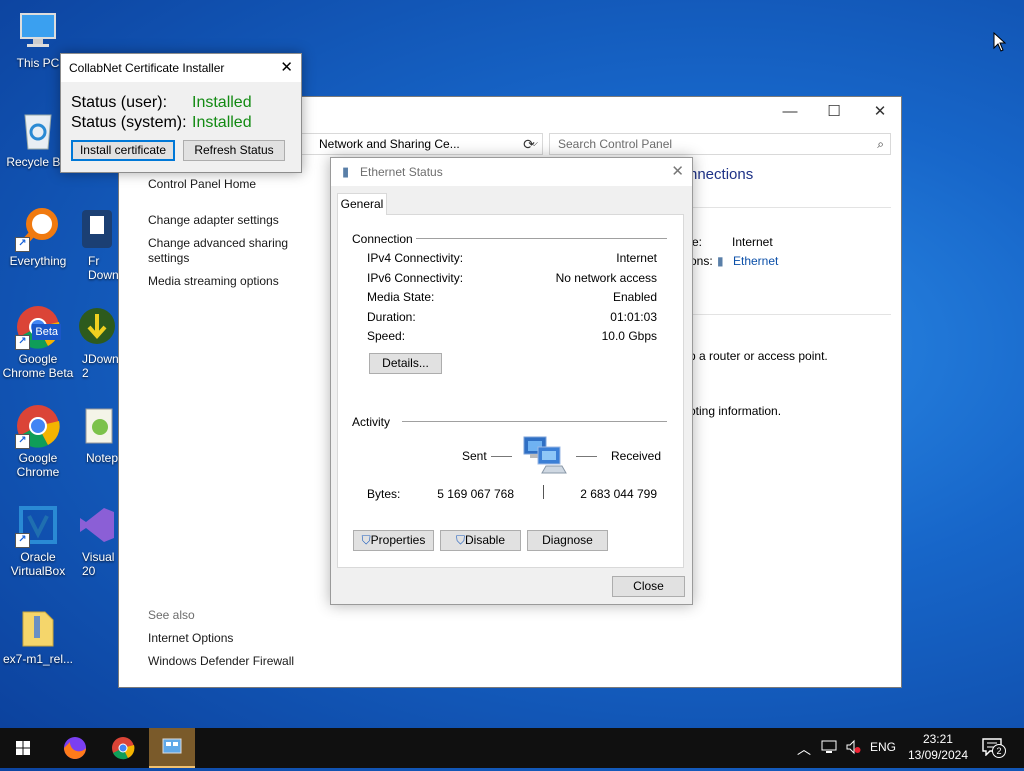 The width and height of the screenshot is (1024, 771). What do you see at coordinates (38, 366) in the screenshot?
I see `desktop-icon-label: Google Chrome Beta` at bounding box center [38, 366].